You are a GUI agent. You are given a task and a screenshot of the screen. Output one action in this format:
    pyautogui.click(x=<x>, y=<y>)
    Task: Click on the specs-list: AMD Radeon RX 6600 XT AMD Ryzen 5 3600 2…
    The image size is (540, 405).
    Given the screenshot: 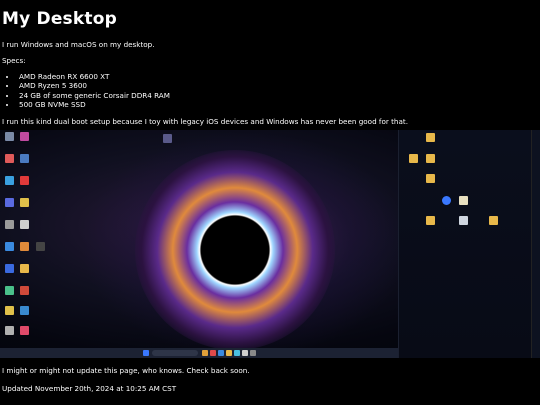 What is the action you would take?
    pyautogui.click(x=271, y=91)
    